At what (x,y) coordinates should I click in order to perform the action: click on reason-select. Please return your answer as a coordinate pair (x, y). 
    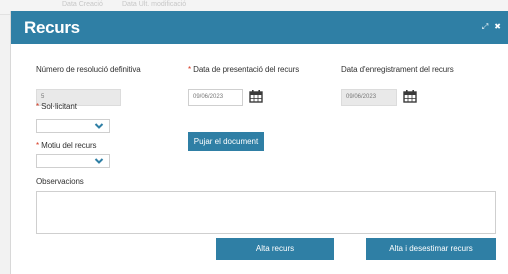
    Looking at the image, I should click on (73, 161).